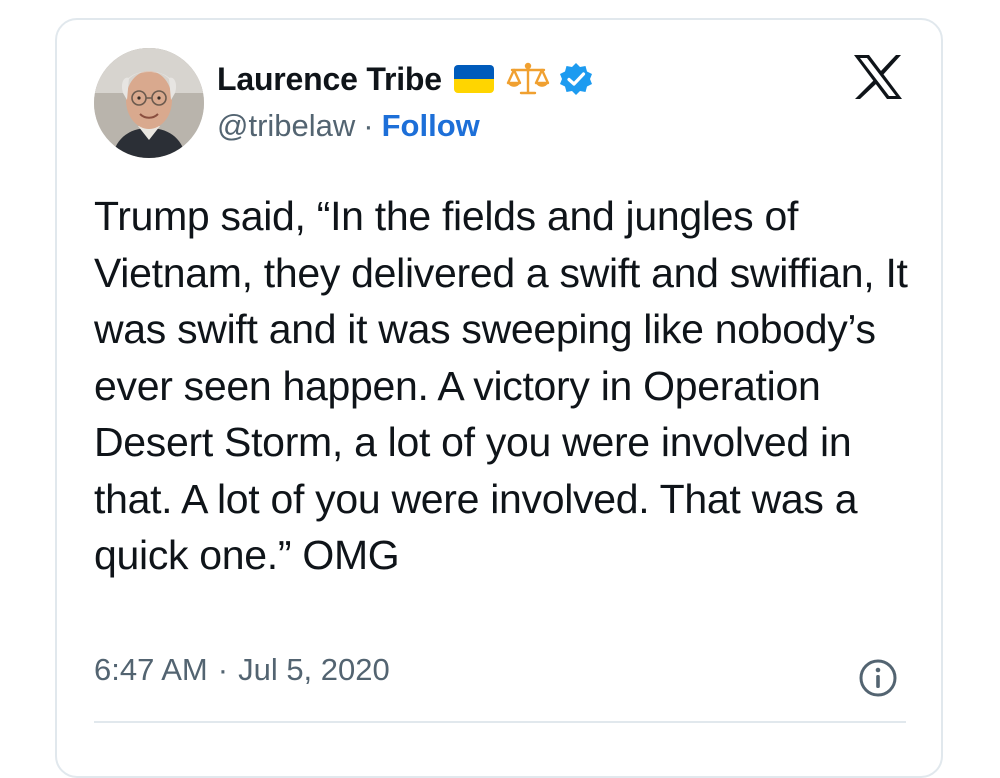  I want to click on x-logo-icon, so click(878, 77).